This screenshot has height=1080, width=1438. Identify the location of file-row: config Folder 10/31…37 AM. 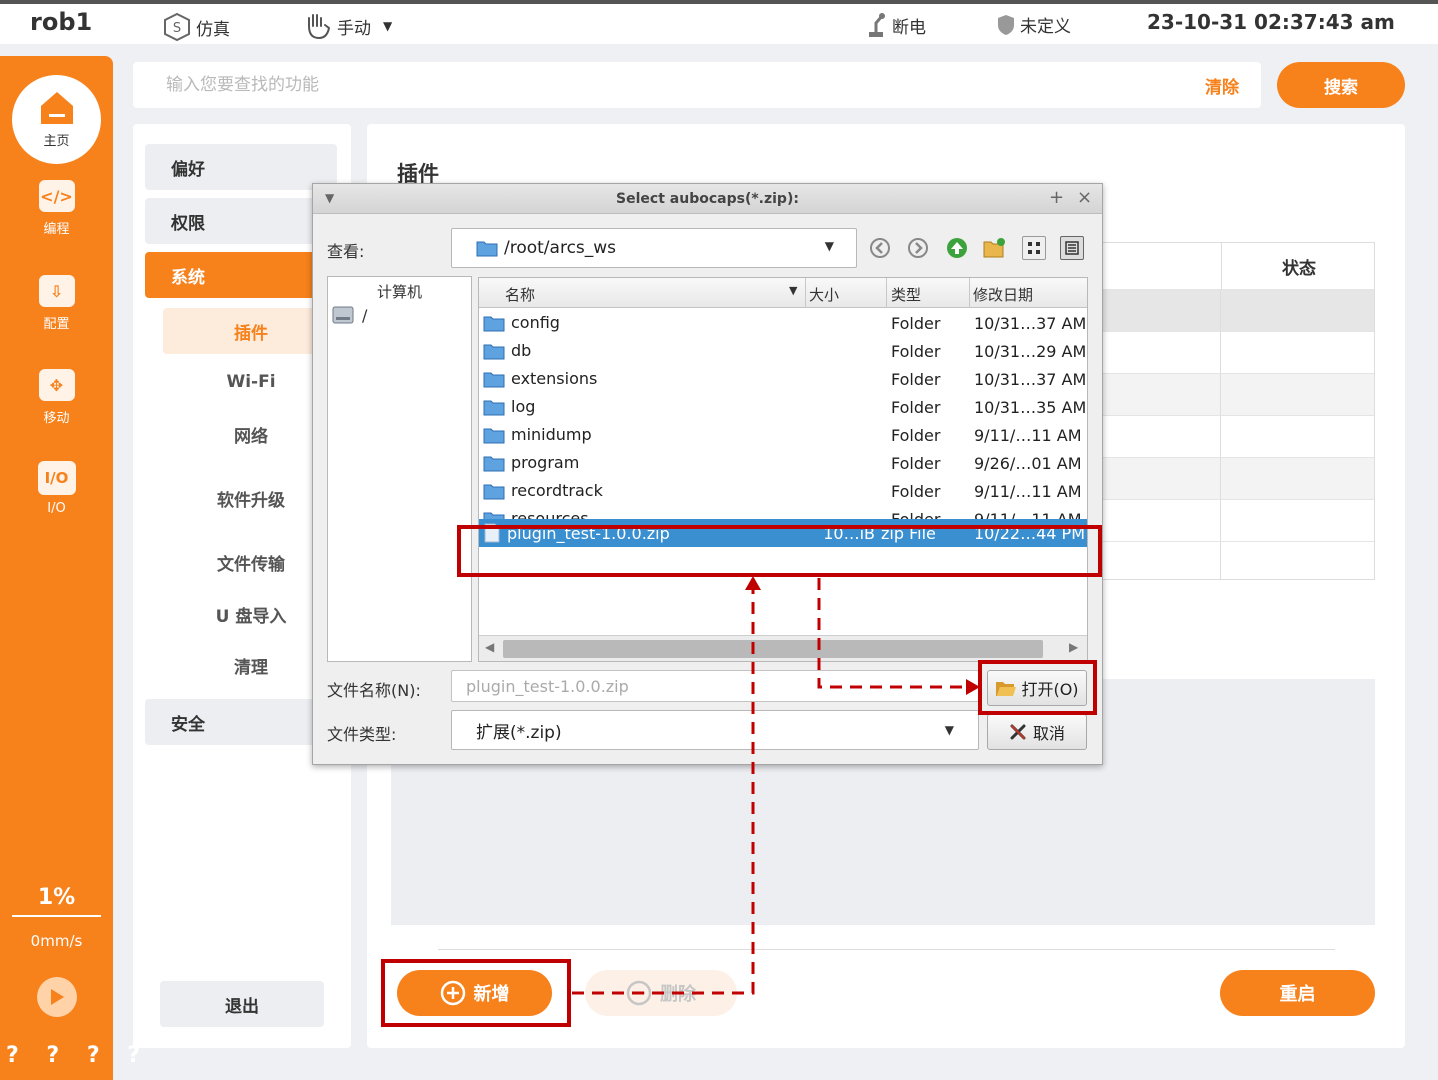
(783, 323).